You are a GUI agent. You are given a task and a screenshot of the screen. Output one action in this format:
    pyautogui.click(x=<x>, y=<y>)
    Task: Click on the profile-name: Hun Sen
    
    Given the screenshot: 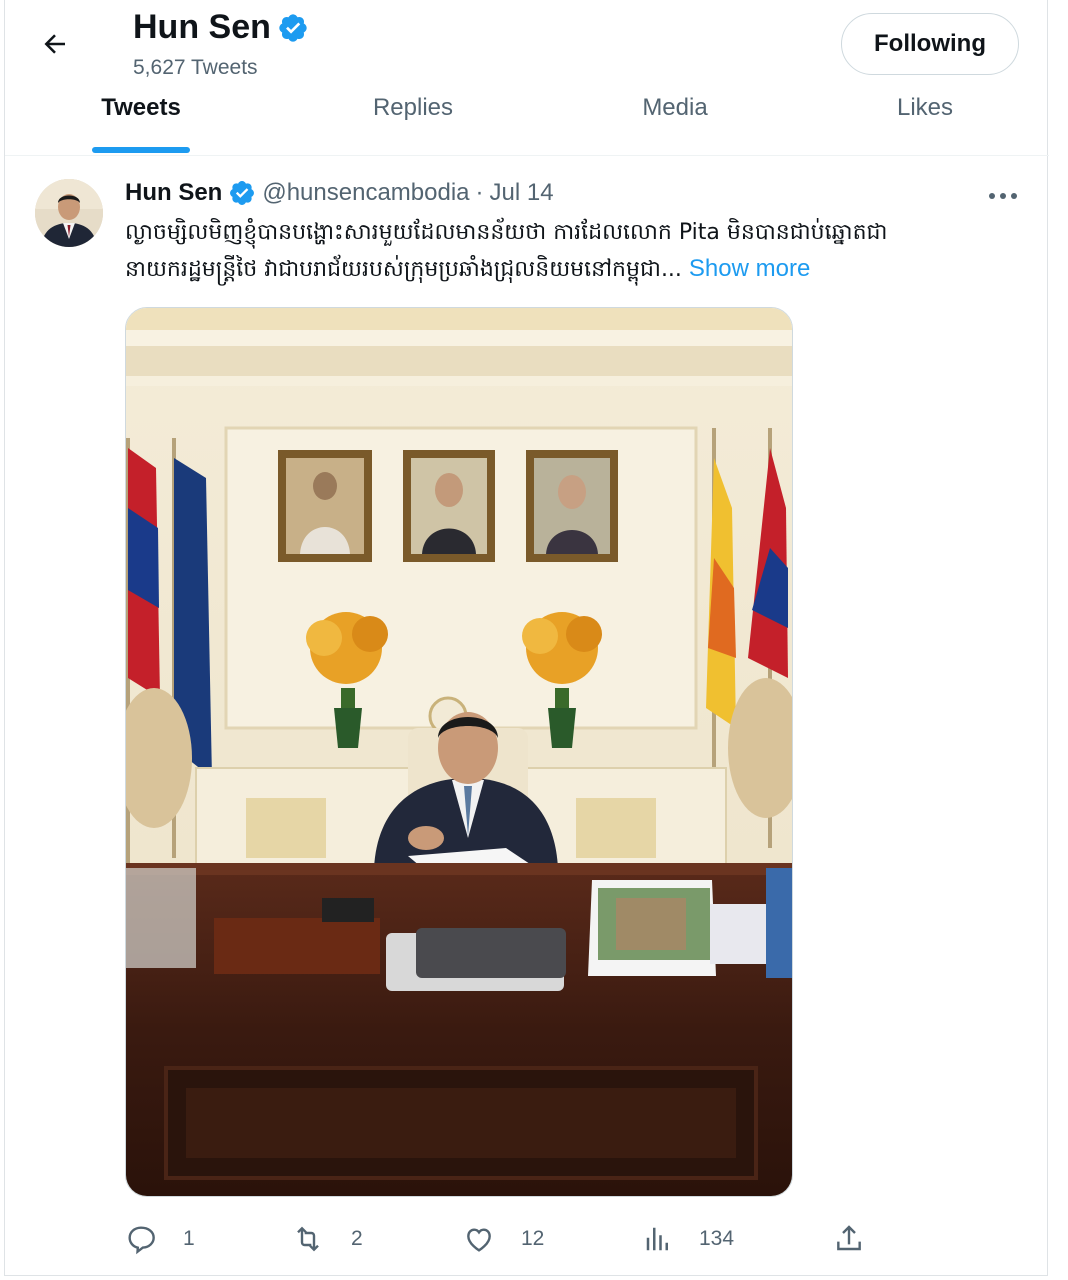 What is the action you would take?
    pyautogui.click(x=202, y=27)
    